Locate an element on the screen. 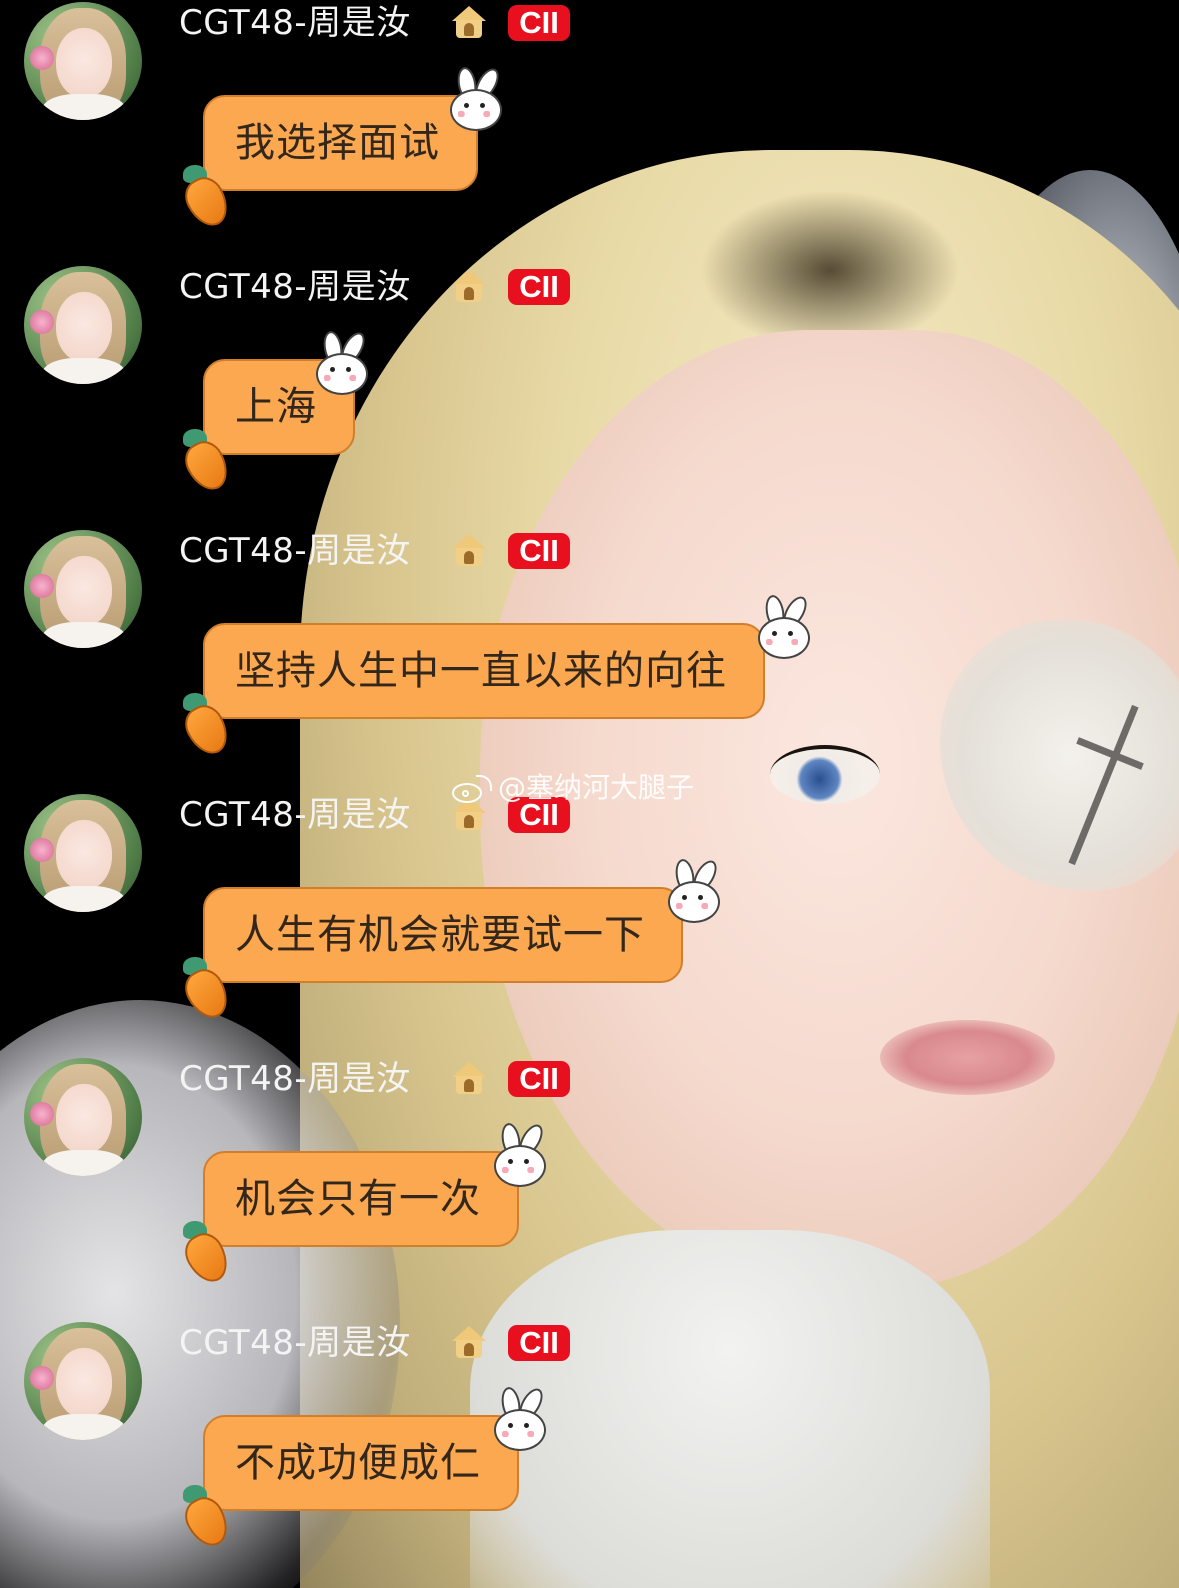 Image resolution: width=1179 pixels, height=1588 pixels. watermark: @塞纳河大腿子 is located at coordinates (573, 788).